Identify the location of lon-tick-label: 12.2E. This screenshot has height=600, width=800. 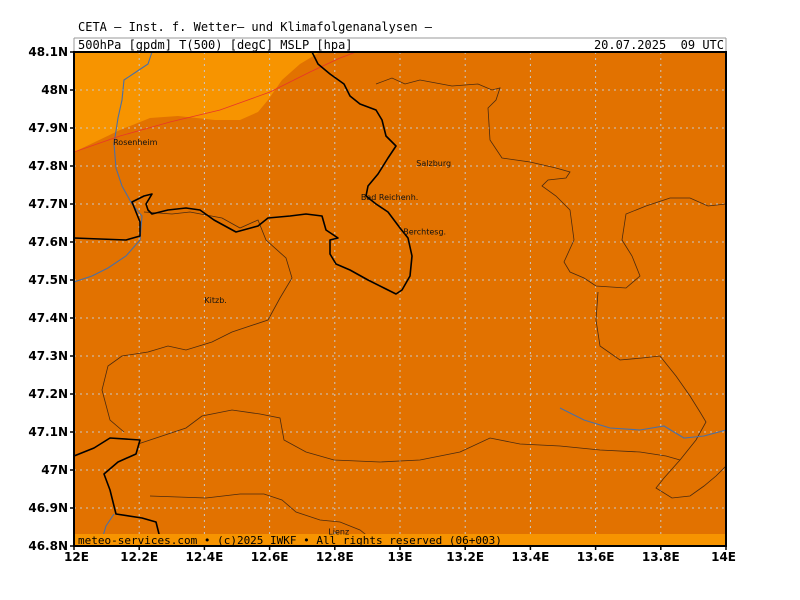
(139, 557).